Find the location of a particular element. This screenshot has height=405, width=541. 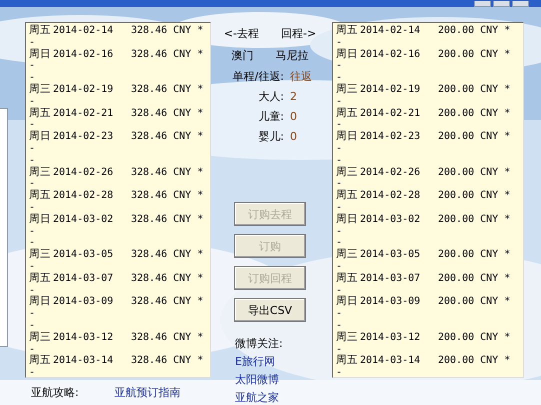

booking-guide-link: 亚航预订指南 is located at coordinates (147, 392).